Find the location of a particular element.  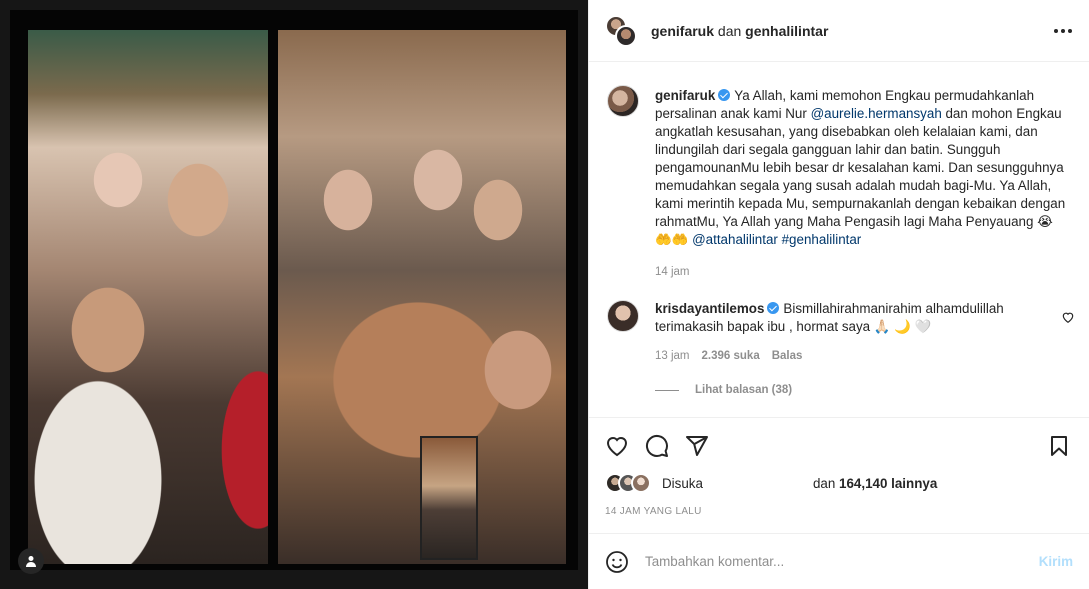

caption-username: genifaruk is located at coordinates (685, 95).